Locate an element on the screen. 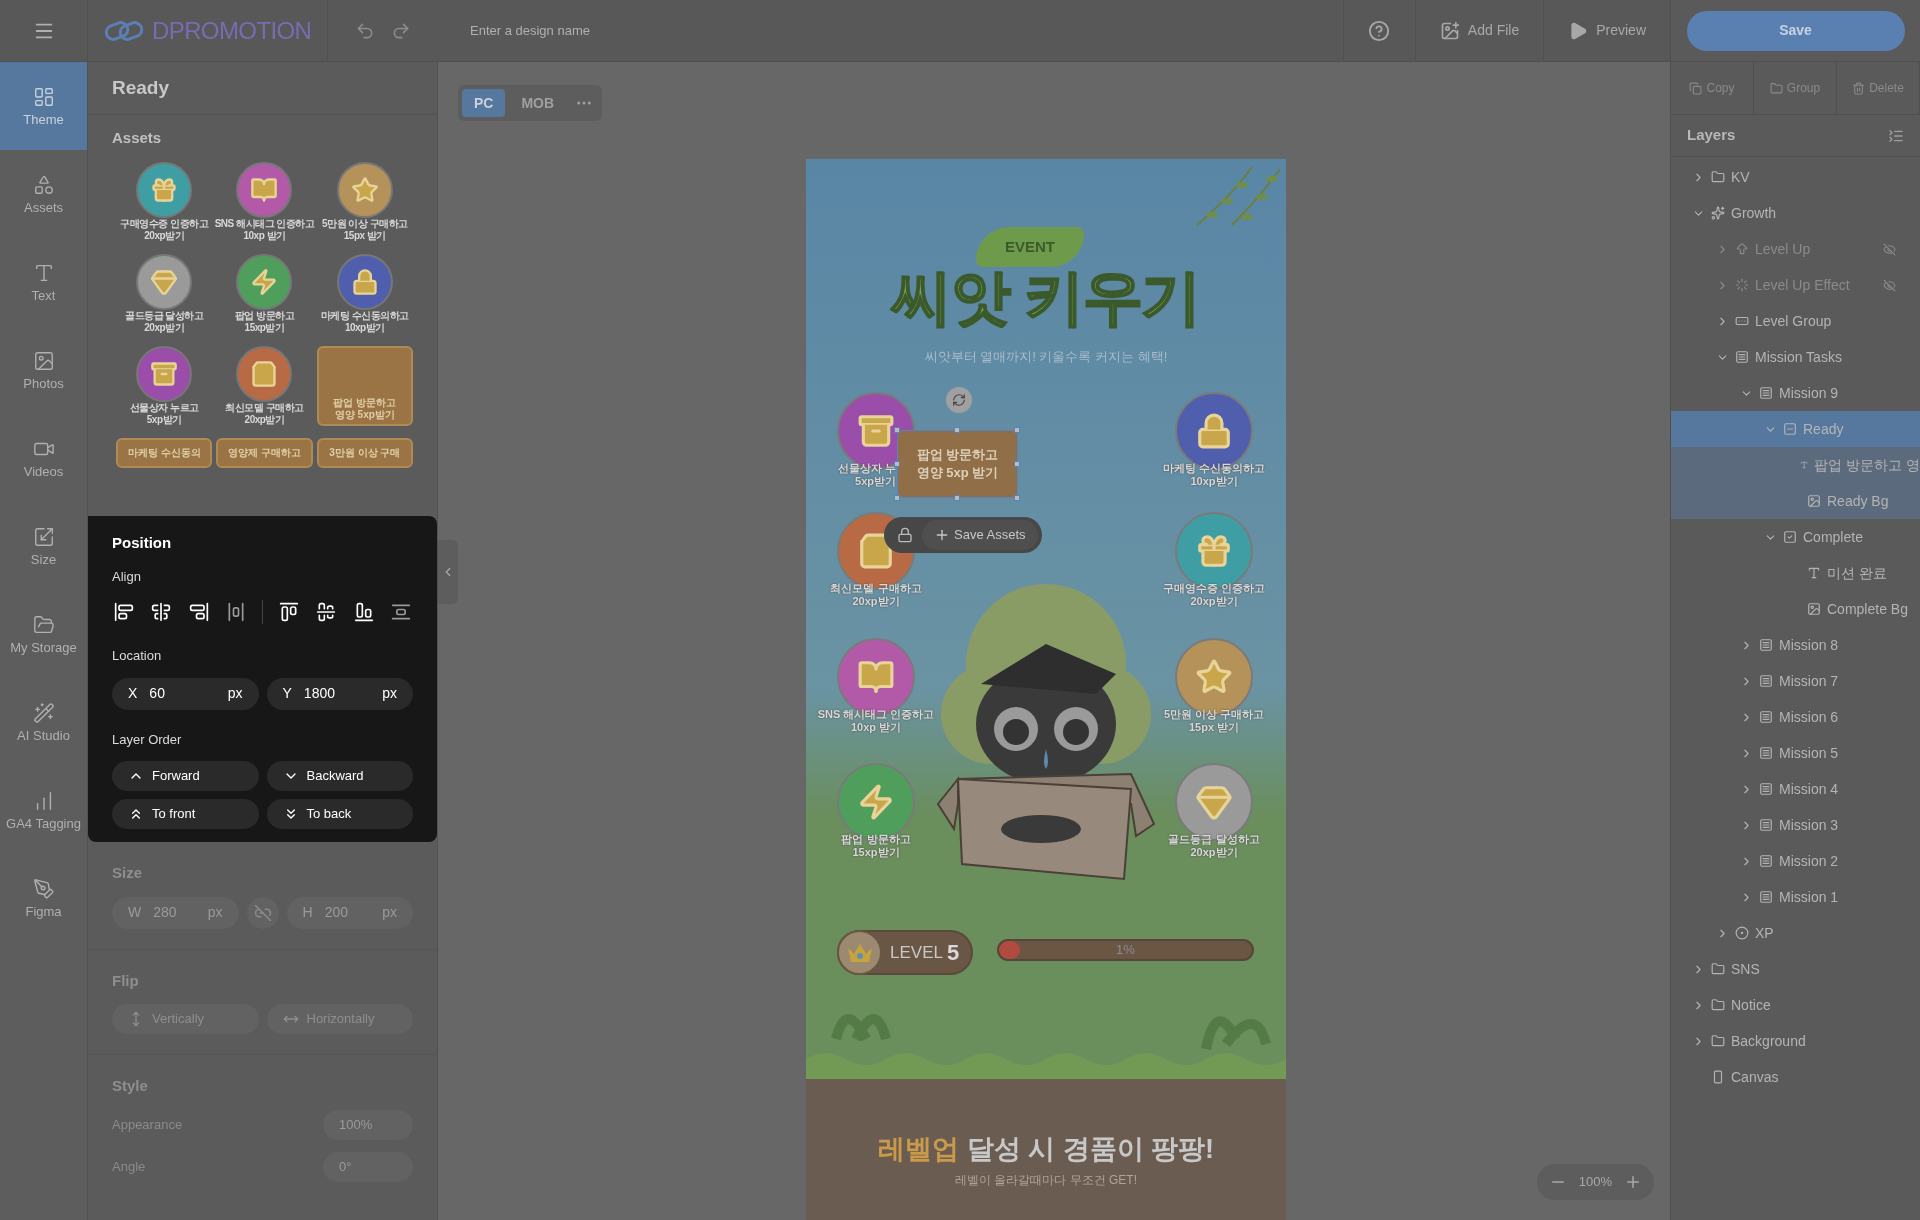 The width and height of the screenshot is (1920, 1220). layer-label: Ready Bg is located at coordinates (1858, 501).